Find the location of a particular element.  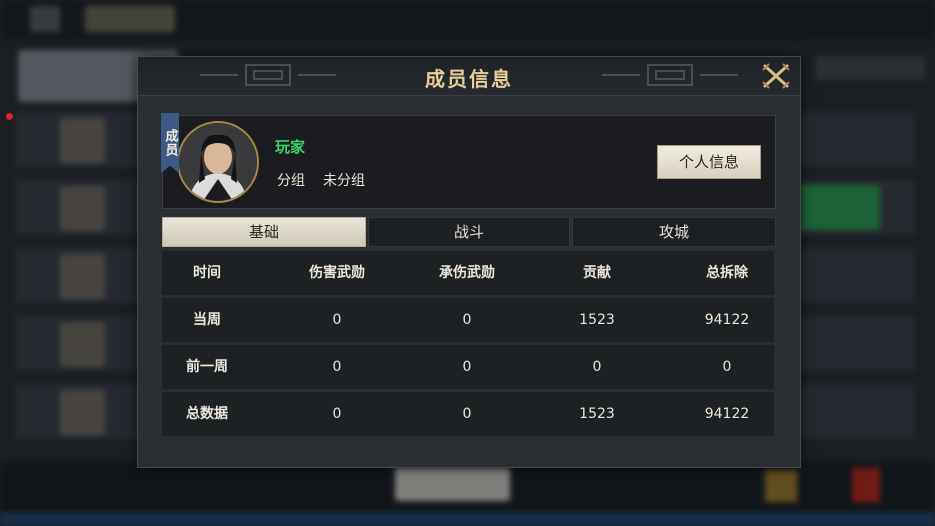

table-header-row: 时间 伤害武勋 承伤武勋 贡献 总拆除 is located at coordinates (468, 273).